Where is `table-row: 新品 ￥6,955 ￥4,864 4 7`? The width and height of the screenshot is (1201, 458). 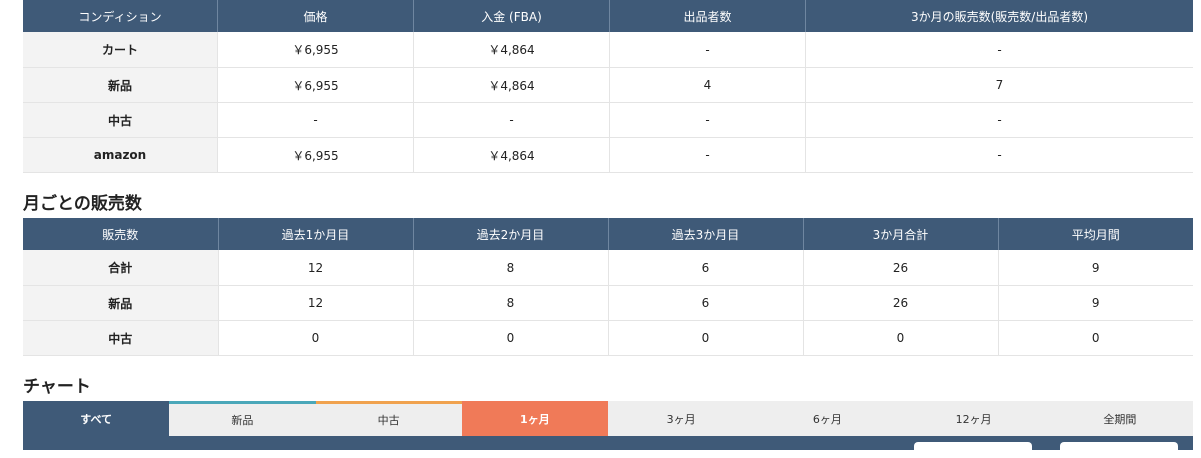
table-row: 新品 ￥6,955 ￥4,864 4 7 is located at coordinates (608, 85).